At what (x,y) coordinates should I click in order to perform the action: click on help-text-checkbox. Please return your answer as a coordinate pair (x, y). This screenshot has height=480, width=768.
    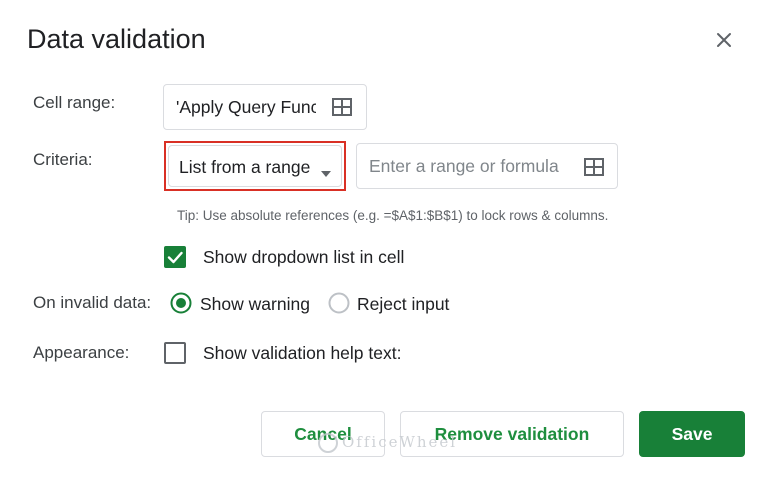
    Looking at the image, I should click on (175, 353).